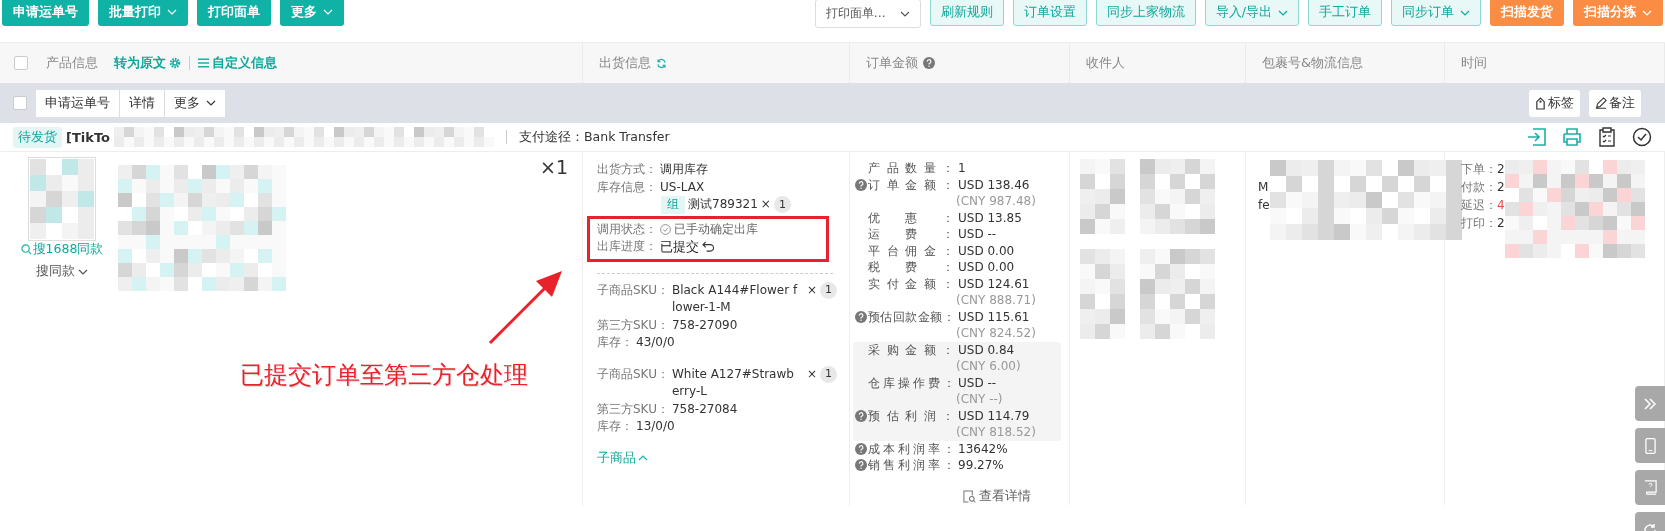 The width and height of the screenshot is (1665, 531). What do you see at coordinates (929, 63) in the screenshot?
I see `help-icon` at bounding box center [929, 63].